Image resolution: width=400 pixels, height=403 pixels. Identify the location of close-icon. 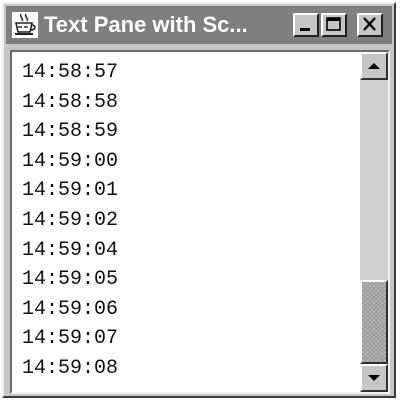
(369, 24).